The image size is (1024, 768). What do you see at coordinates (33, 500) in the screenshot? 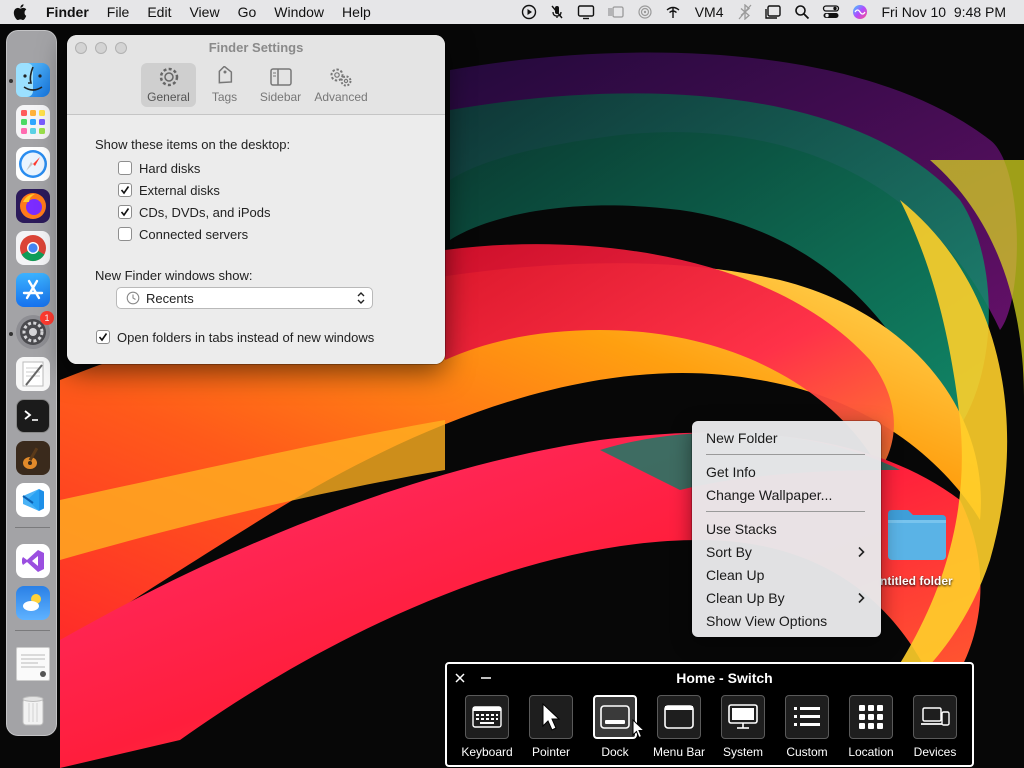
I see `vscode-icon` at bounding box center [33, 500].